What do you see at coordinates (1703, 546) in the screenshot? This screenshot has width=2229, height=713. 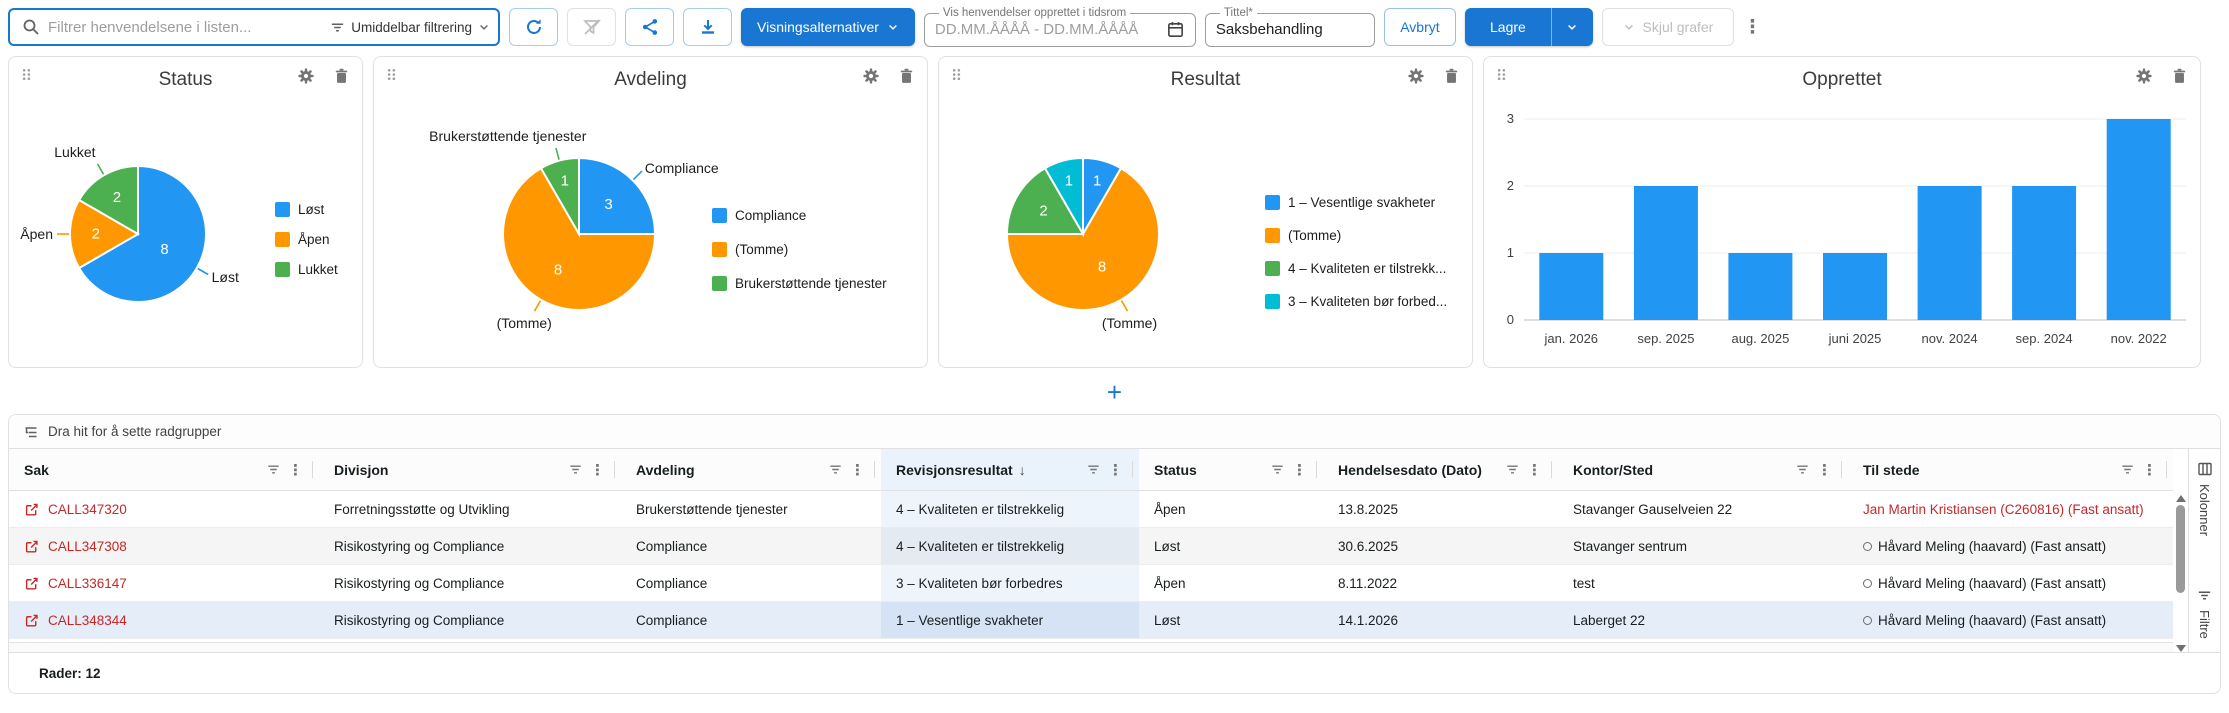 I see `cell-kontor: Stavanger sentrum` at bounding box center [1703, 546].